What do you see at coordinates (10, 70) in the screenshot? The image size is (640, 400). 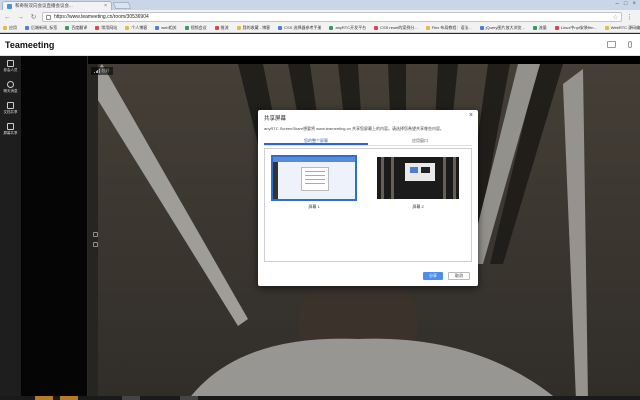 I see `sidebar-item-label: 参会人员` at bounding box center [10, 70].